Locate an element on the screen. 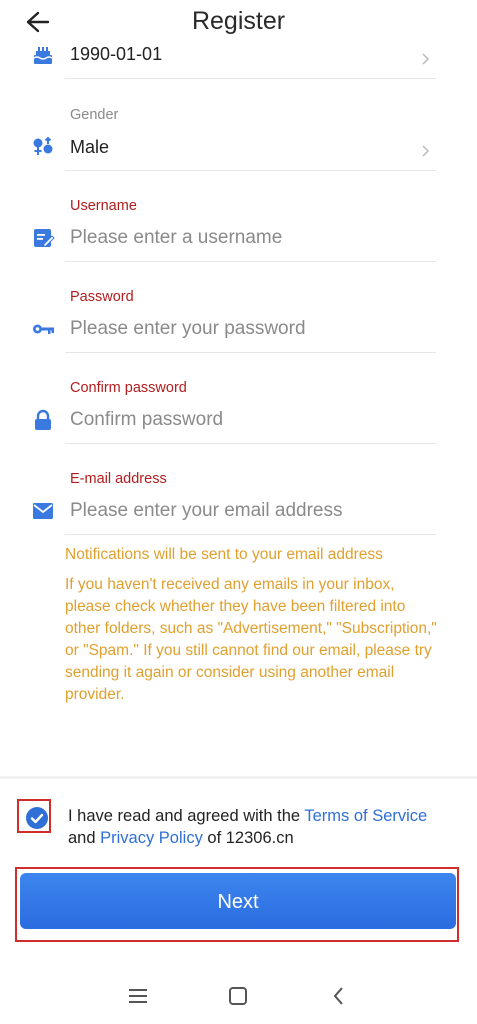 The height and width of the screenshot is (1024, 477). next-button: Next is located at coordinates (238, 901).